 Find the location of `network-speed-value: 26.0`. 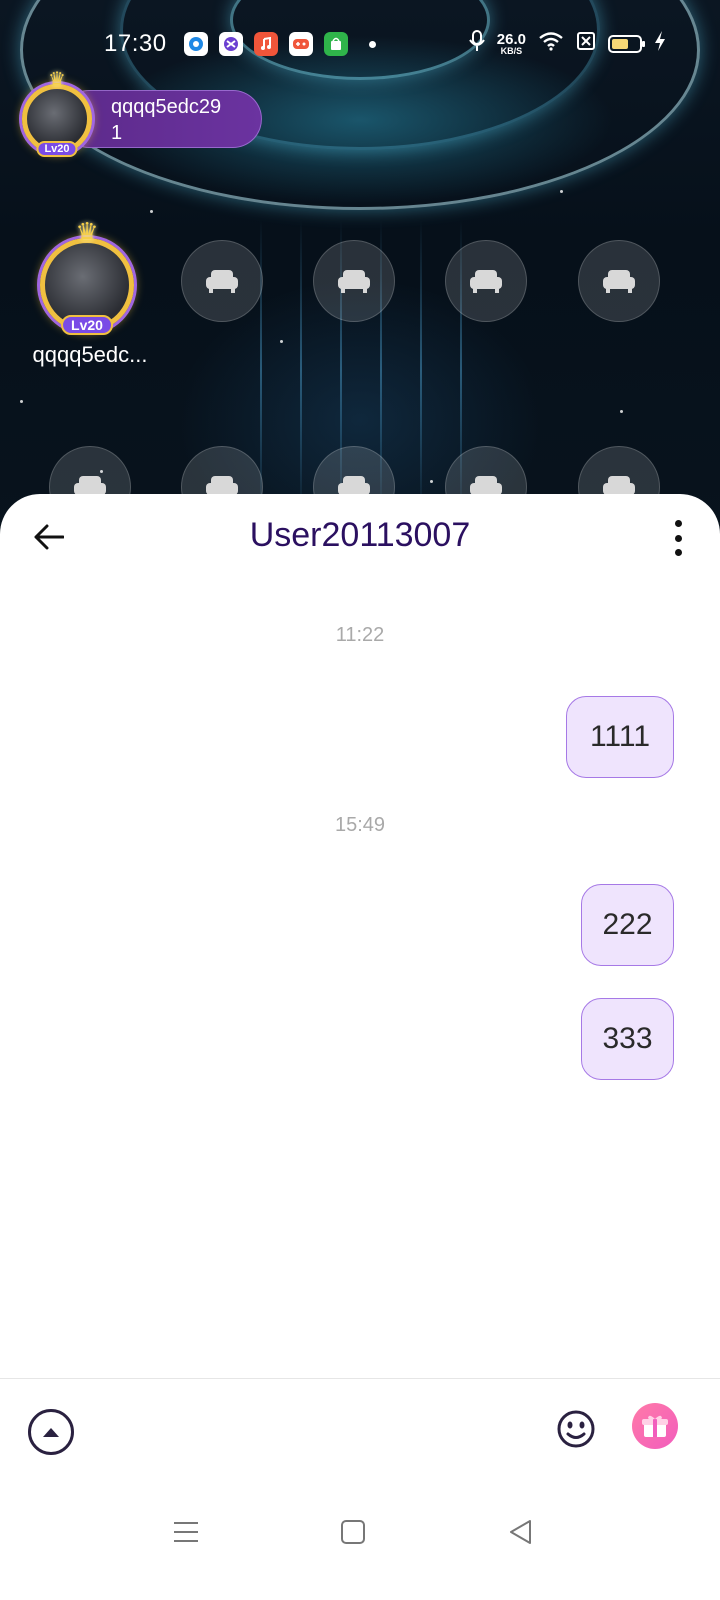

network-speed-value: 26.0 is located at coordinates (511, 39).